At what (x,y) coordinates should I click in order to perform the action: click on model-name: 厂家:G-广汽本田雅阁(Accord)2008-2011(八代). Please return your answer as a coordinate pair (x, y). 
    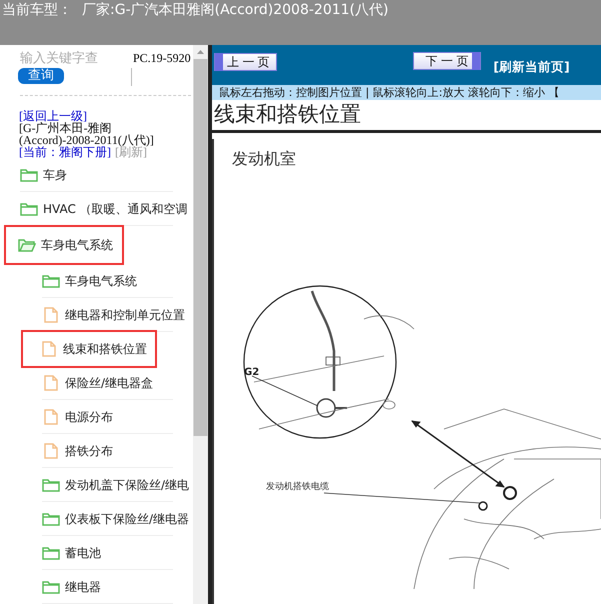
    Looking at the image, I should click on (235, 10).